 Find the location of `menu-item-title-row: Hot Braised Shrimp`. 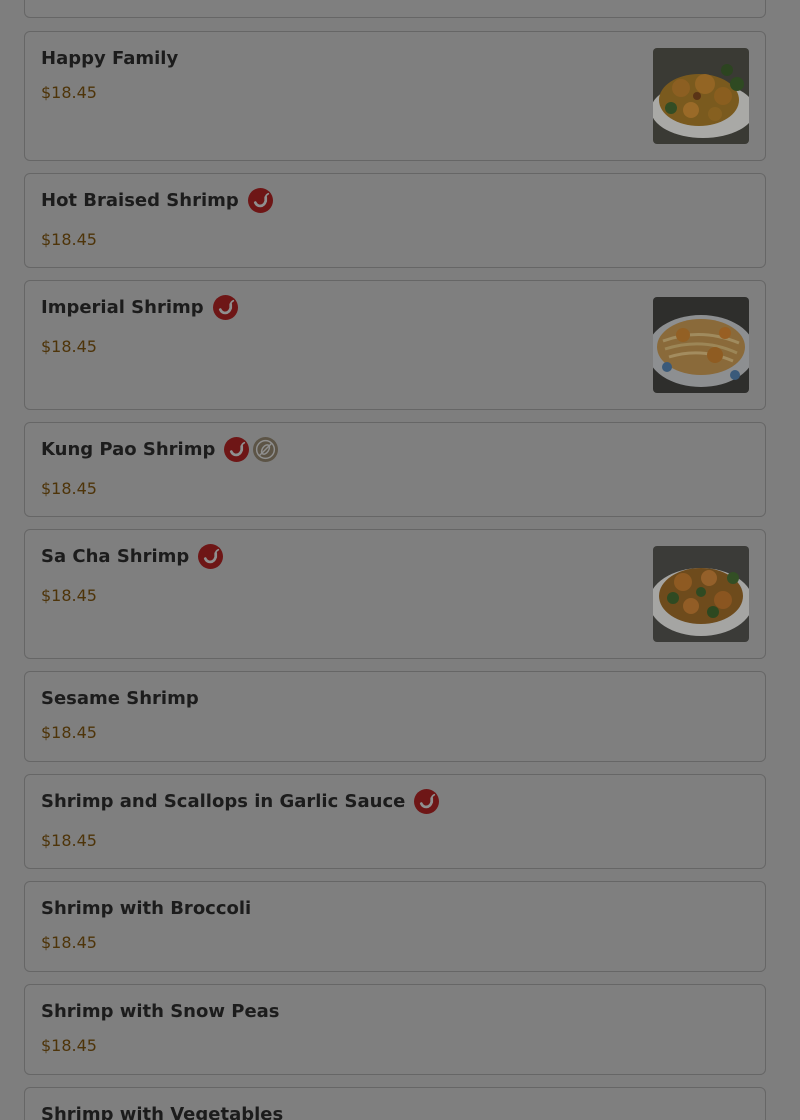

menu-item-title-row: Hot Braised Shrimp is located at coordinates (157, 200).